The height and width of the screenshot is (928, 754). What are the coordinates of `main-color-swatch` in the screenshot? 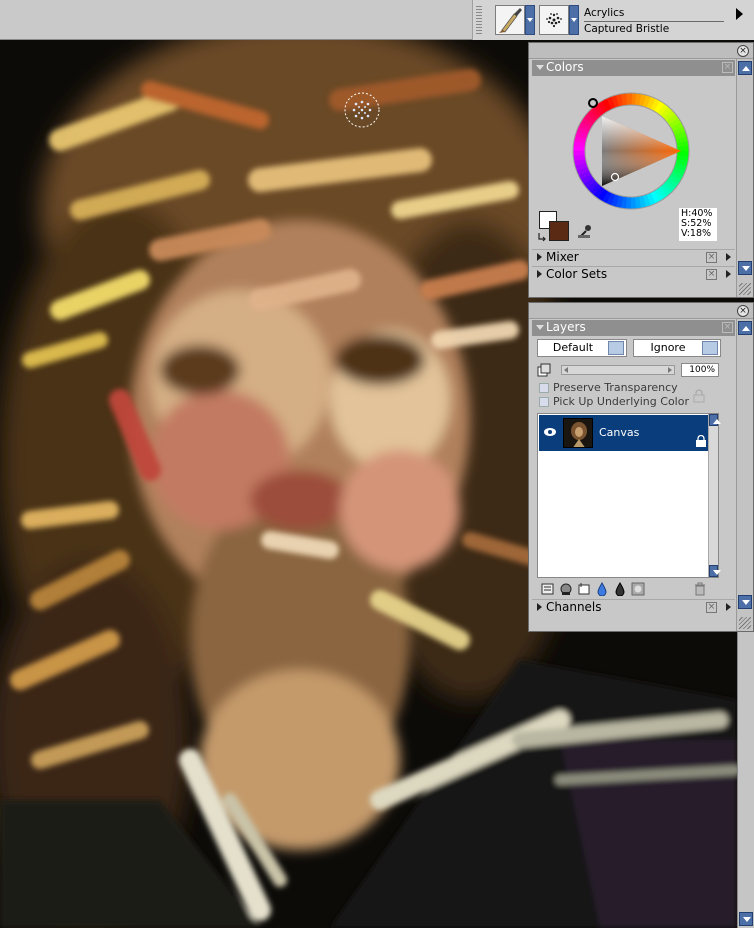 It's located at (559, 231).